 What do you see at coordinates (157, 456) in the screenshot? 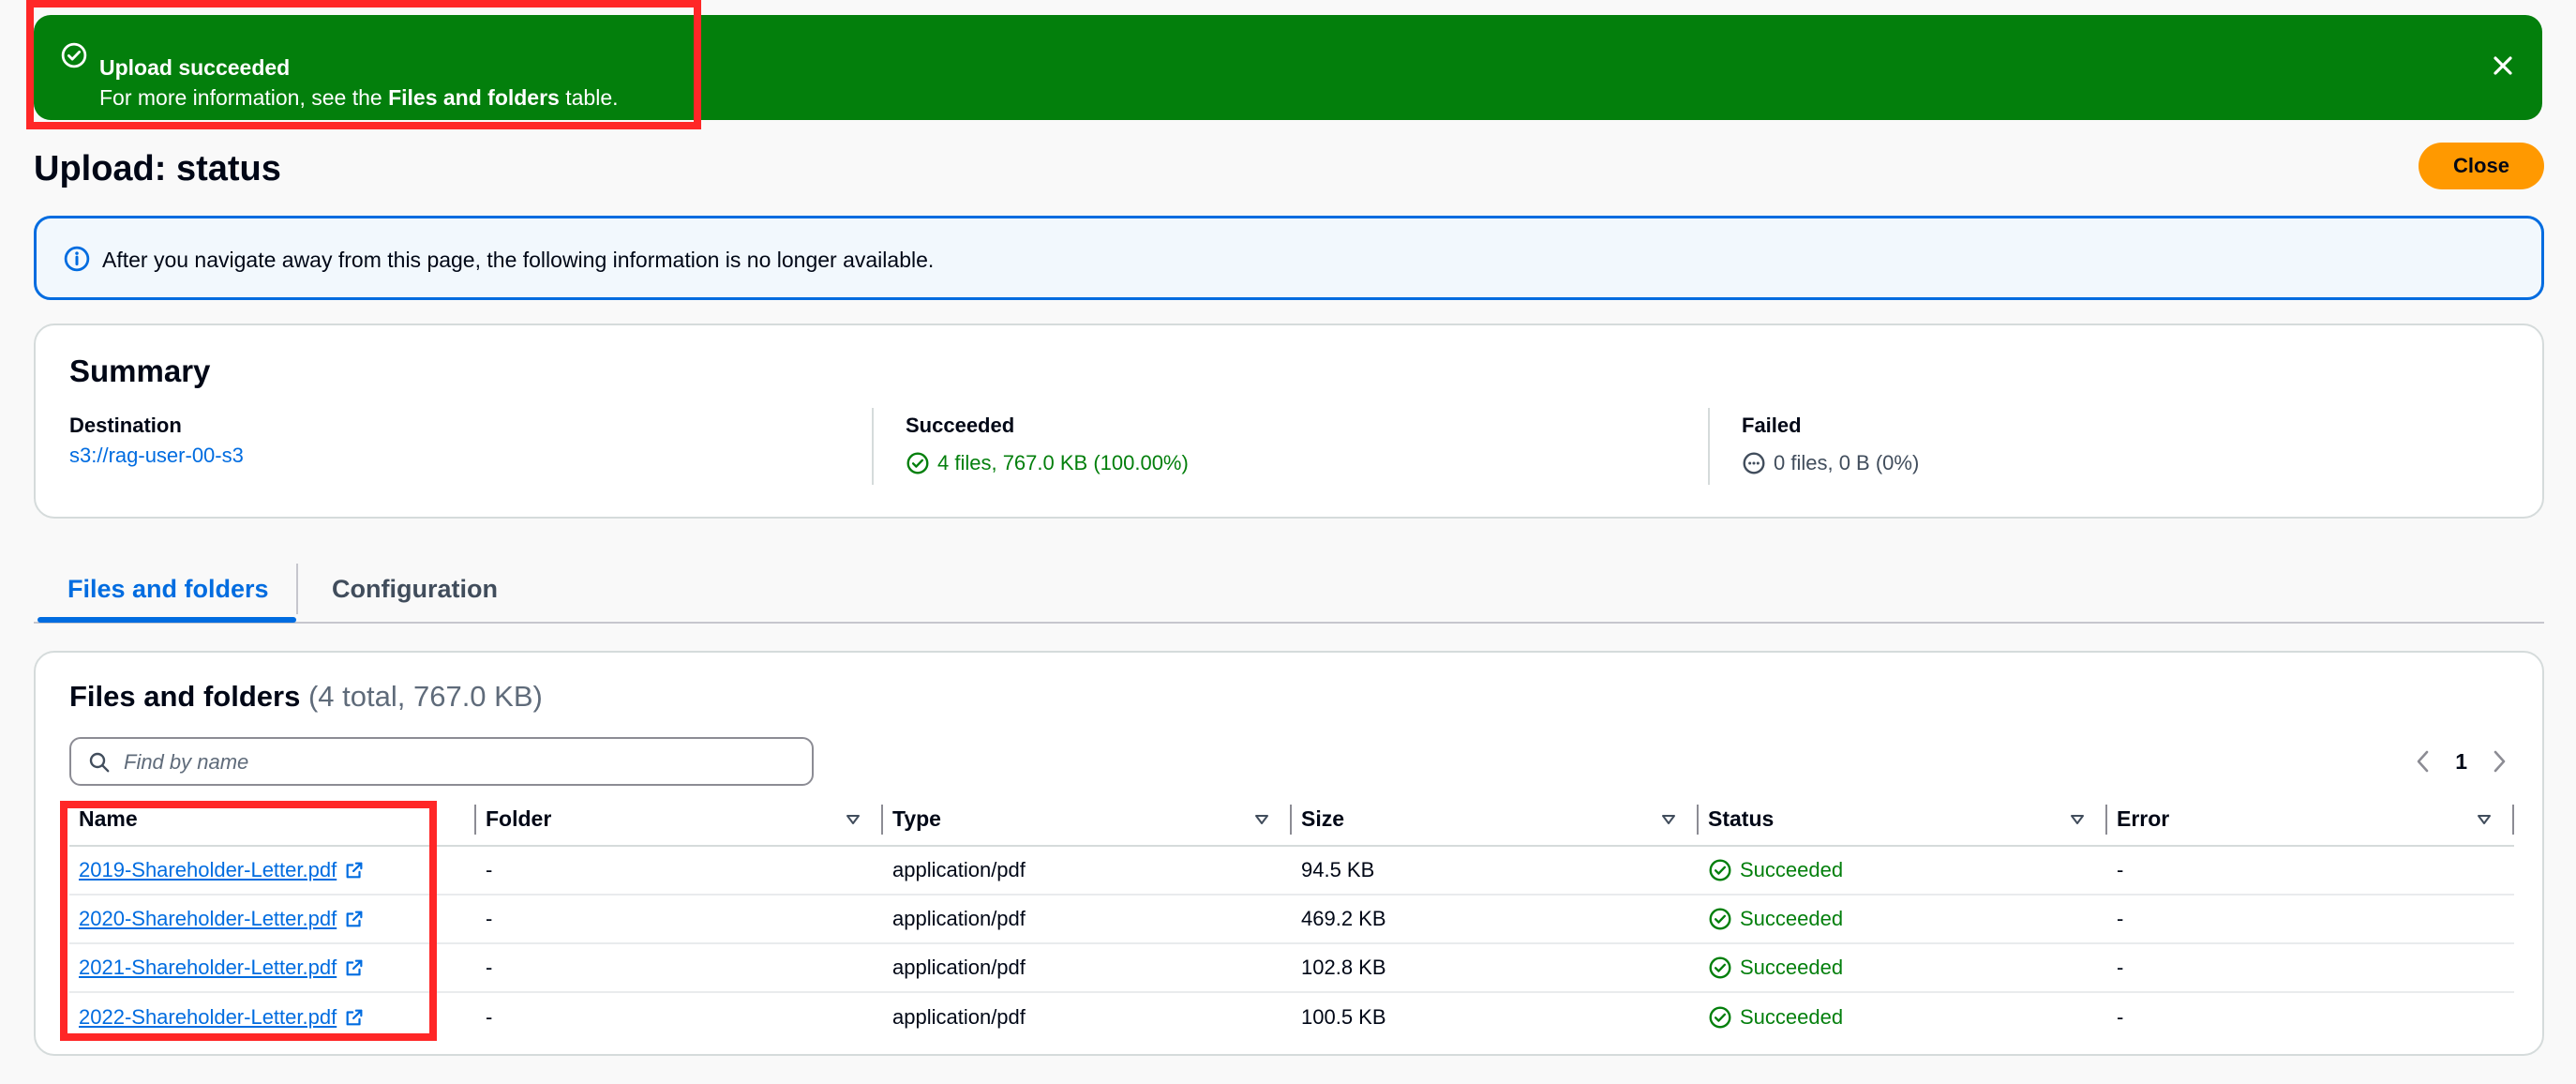
I see `destination-link: s3://rag-user-00-s3` at bounding box center [157, 456].